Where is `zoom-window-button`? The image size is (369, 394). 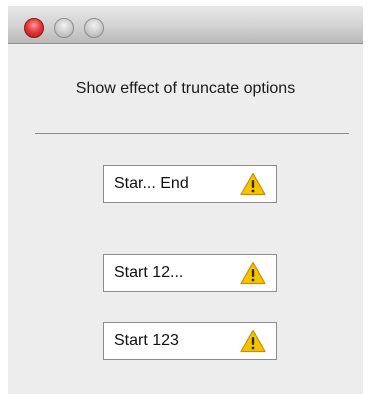
zoom-window-button is located at coordinates (94, 28).